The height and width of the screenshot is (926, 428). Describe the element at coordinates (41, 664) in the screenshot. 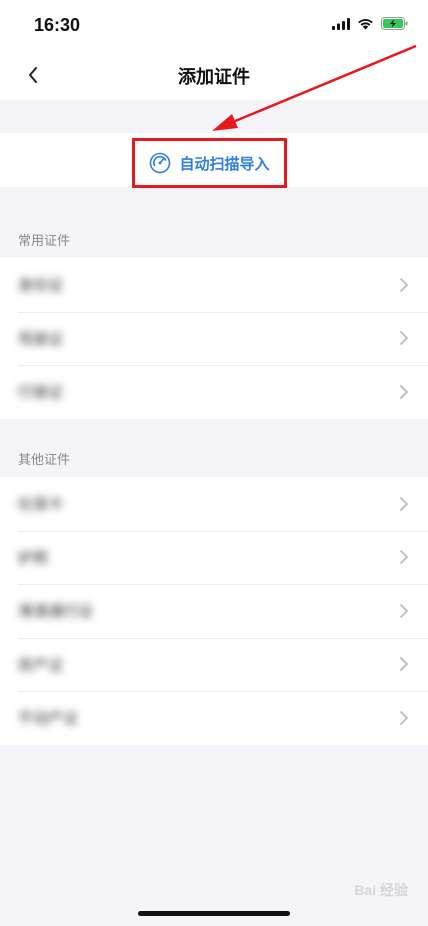

I see `list-item-label: 房产证` at that location.